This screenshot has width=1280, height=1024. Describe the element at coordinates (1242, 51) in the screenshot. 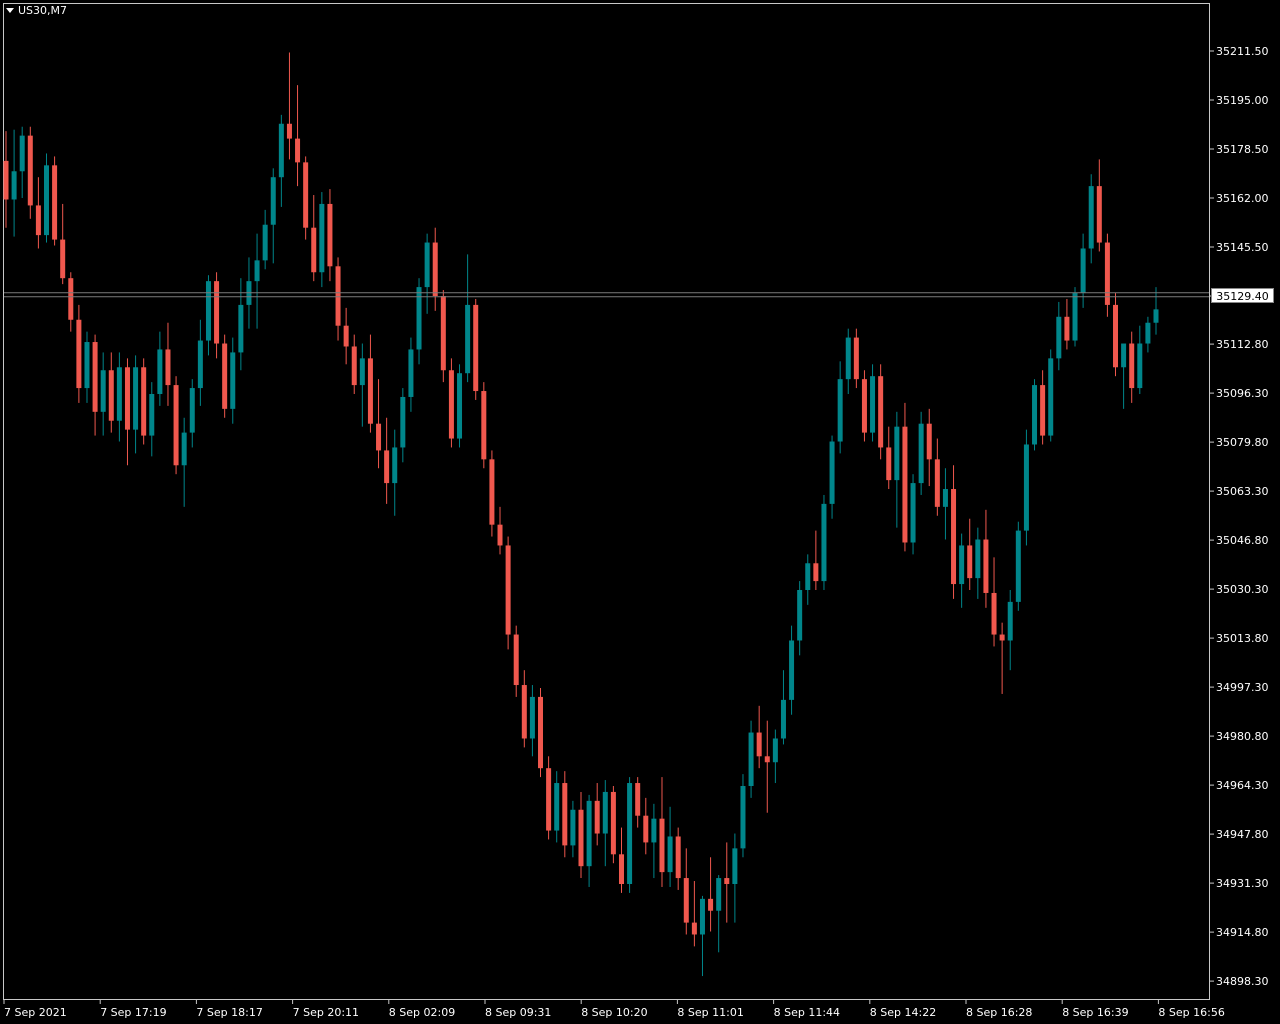

I see `y-tick-label: 35211.50` at that location.